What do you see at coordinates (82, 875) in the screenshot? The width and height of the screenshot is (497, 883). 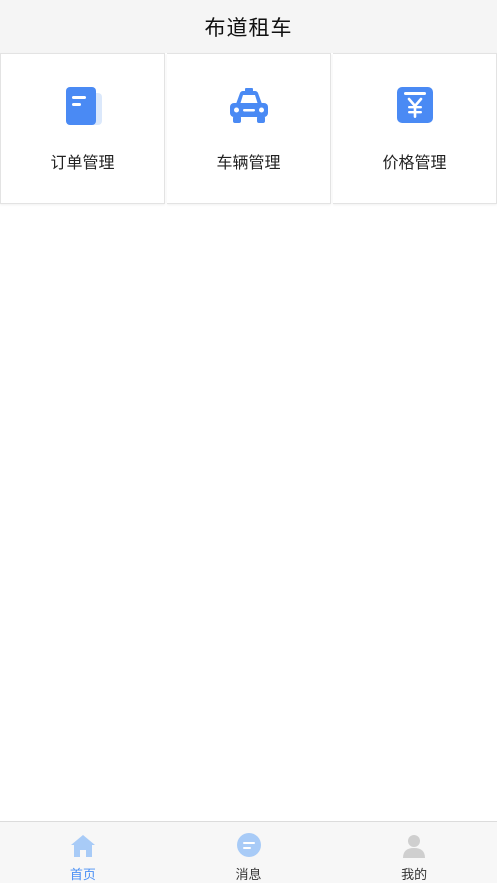 I see `tab-label: 首页` at bounding box center [82, 875].